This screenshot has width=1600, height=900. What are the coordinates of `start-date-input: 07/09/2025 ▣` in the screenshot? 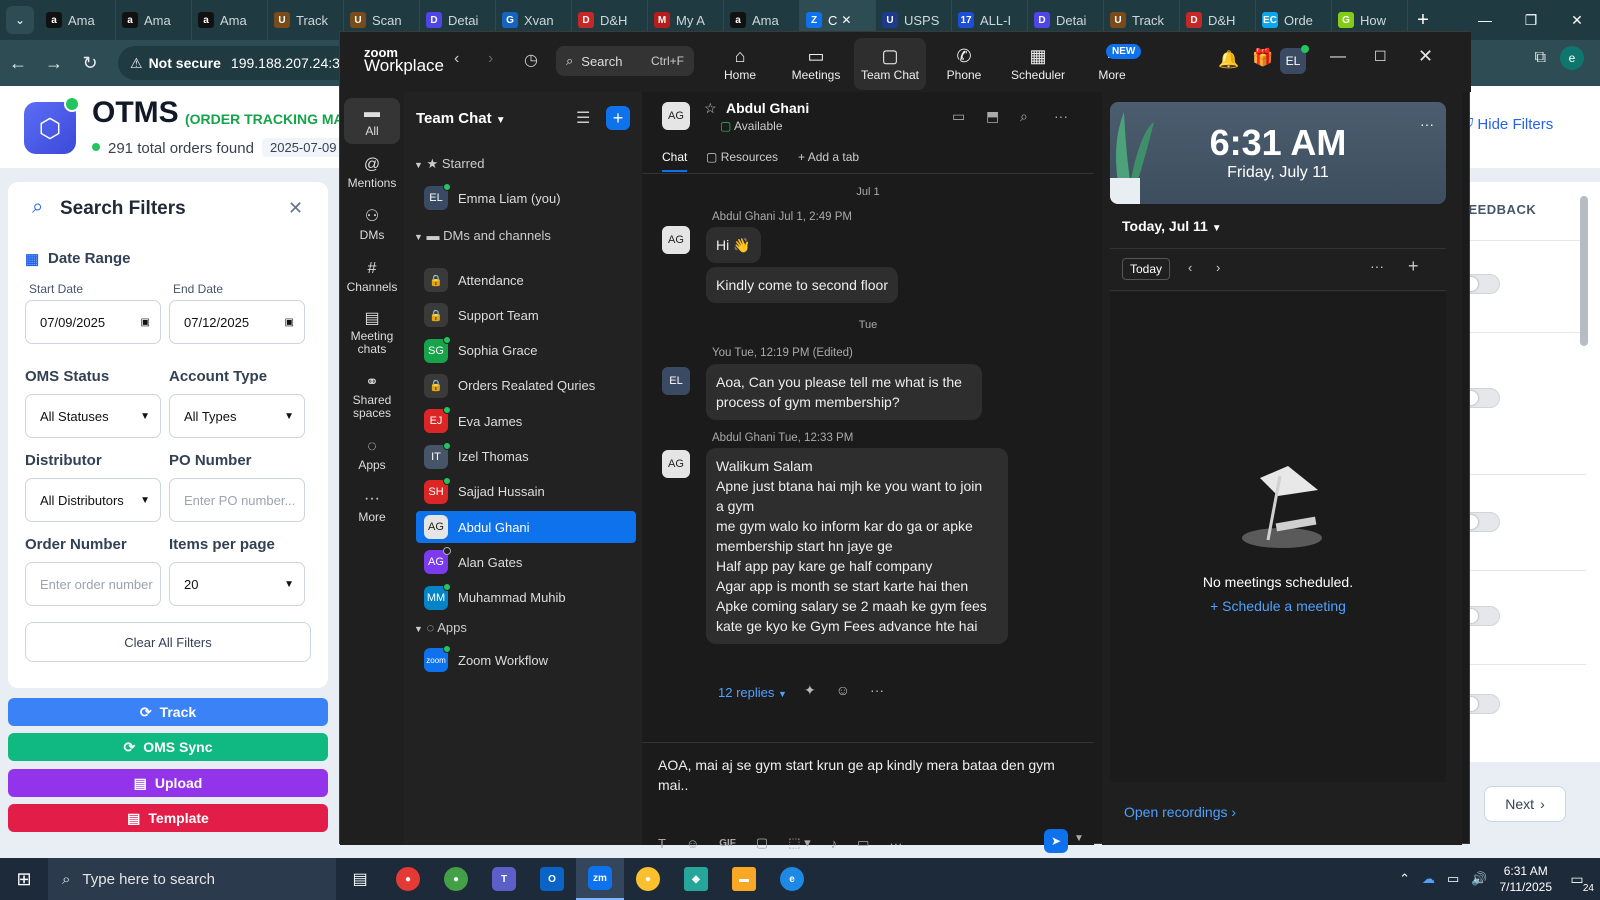 It's located at (93, 322).